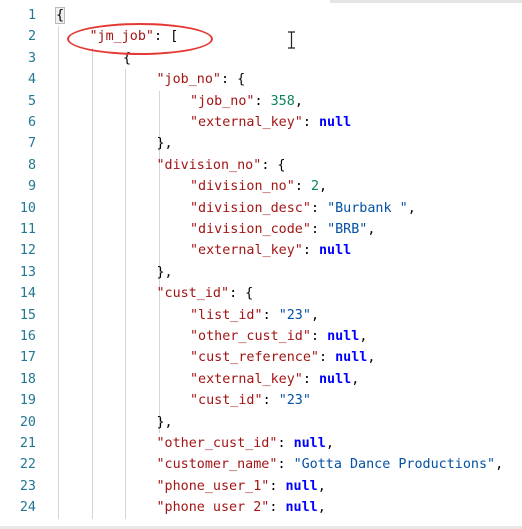  I want to click on code-line: "external_key": null,, so click(274, 379).